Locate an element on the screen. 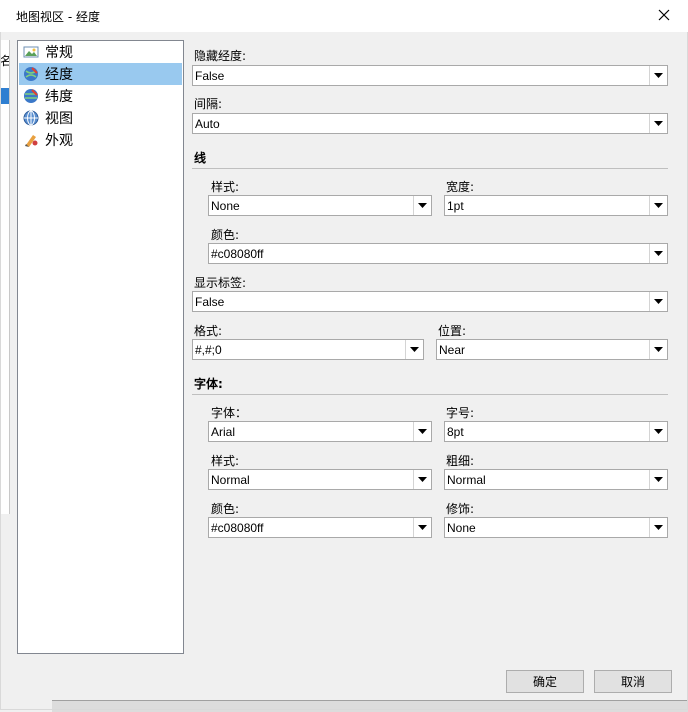 This screenshot has width=688, height=712. font-size-label: 字号: is located at coordinates (460, 413).